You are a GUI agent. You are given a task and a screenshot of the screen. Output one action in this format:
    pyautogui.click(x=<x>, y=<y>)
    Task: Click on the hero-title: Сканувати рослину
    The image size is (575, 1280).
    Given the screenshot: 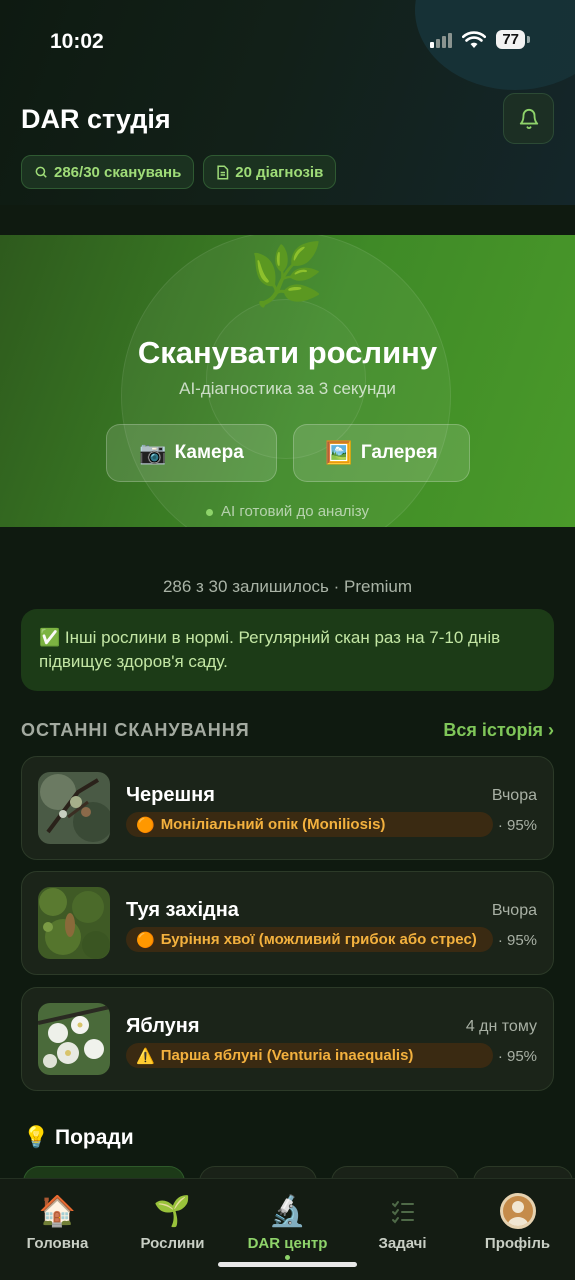 What is the action you would take?
    pyautogui.click(x=287, y=352)
    